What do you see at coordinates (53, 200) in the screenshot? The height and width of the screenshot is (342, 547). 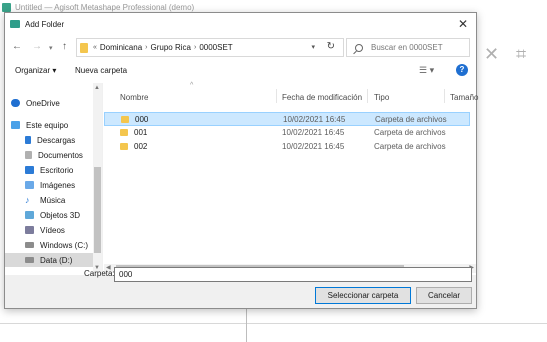 I see `sidebar-item-label: Música` at bounding box center [53, 200].